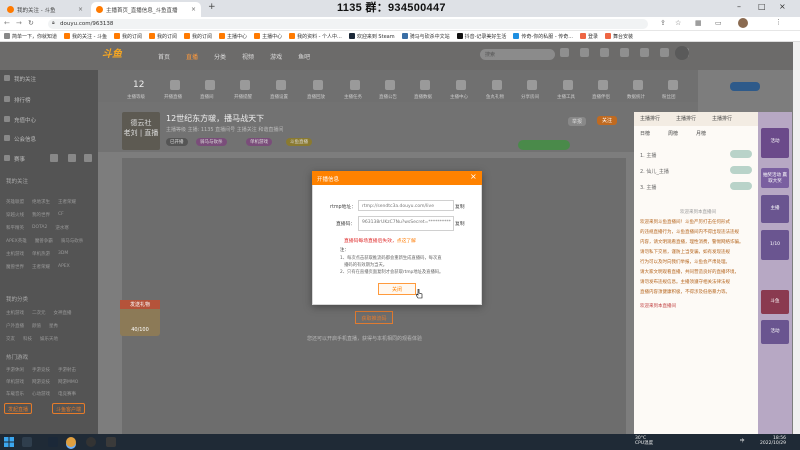 The height and width of the screenshot is (450, 800). I want to click on minimize-icon: –, so click(739, 6).